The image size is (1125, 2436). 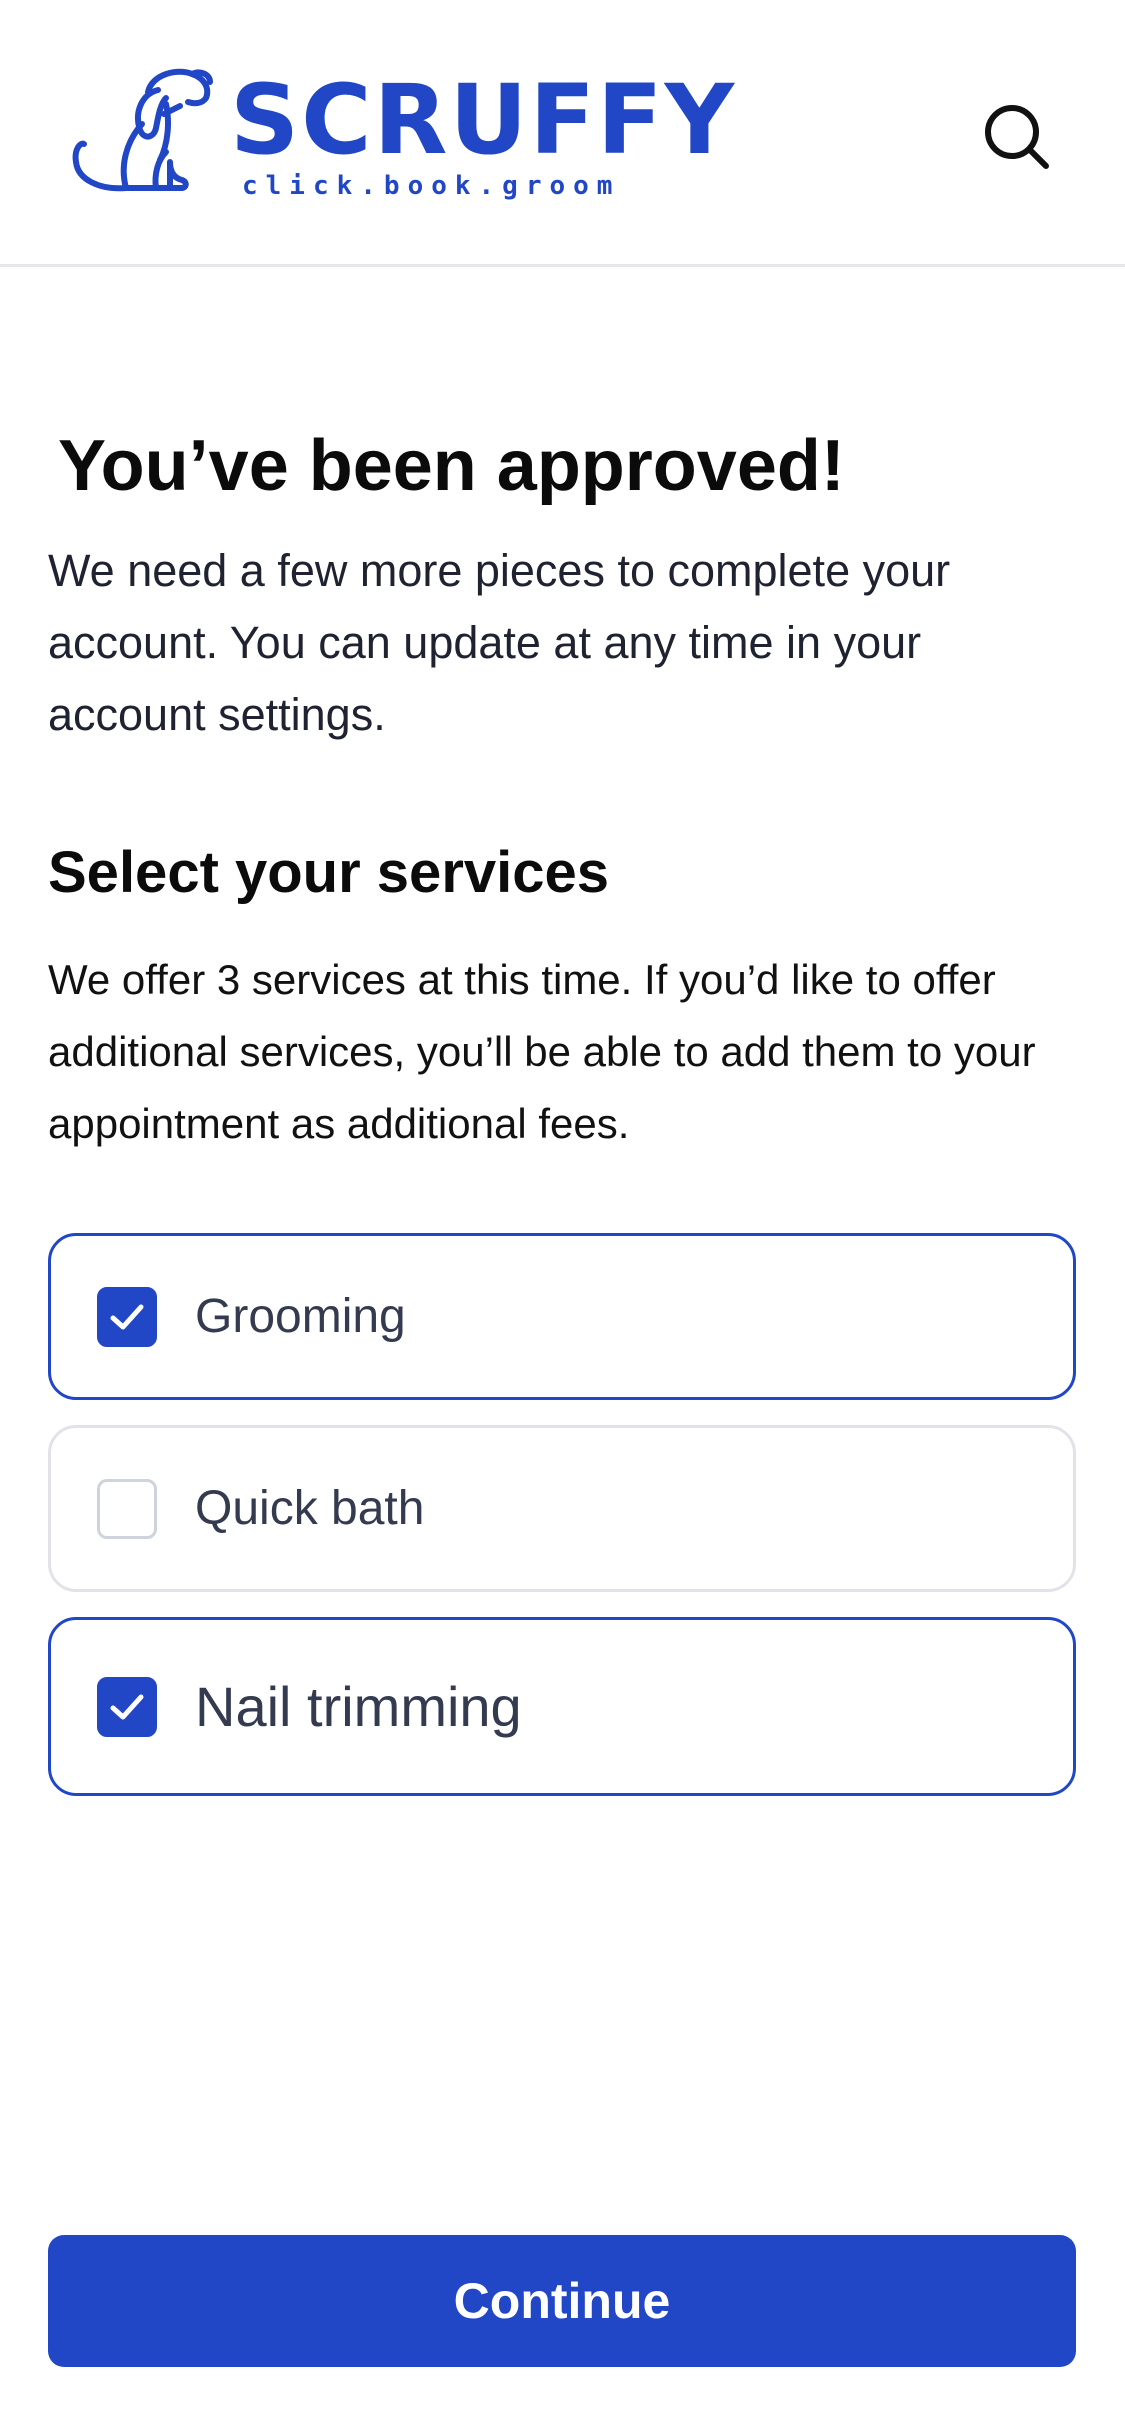 I want to click on page-title: You’ve been approved!, so click(x=451, y=466).